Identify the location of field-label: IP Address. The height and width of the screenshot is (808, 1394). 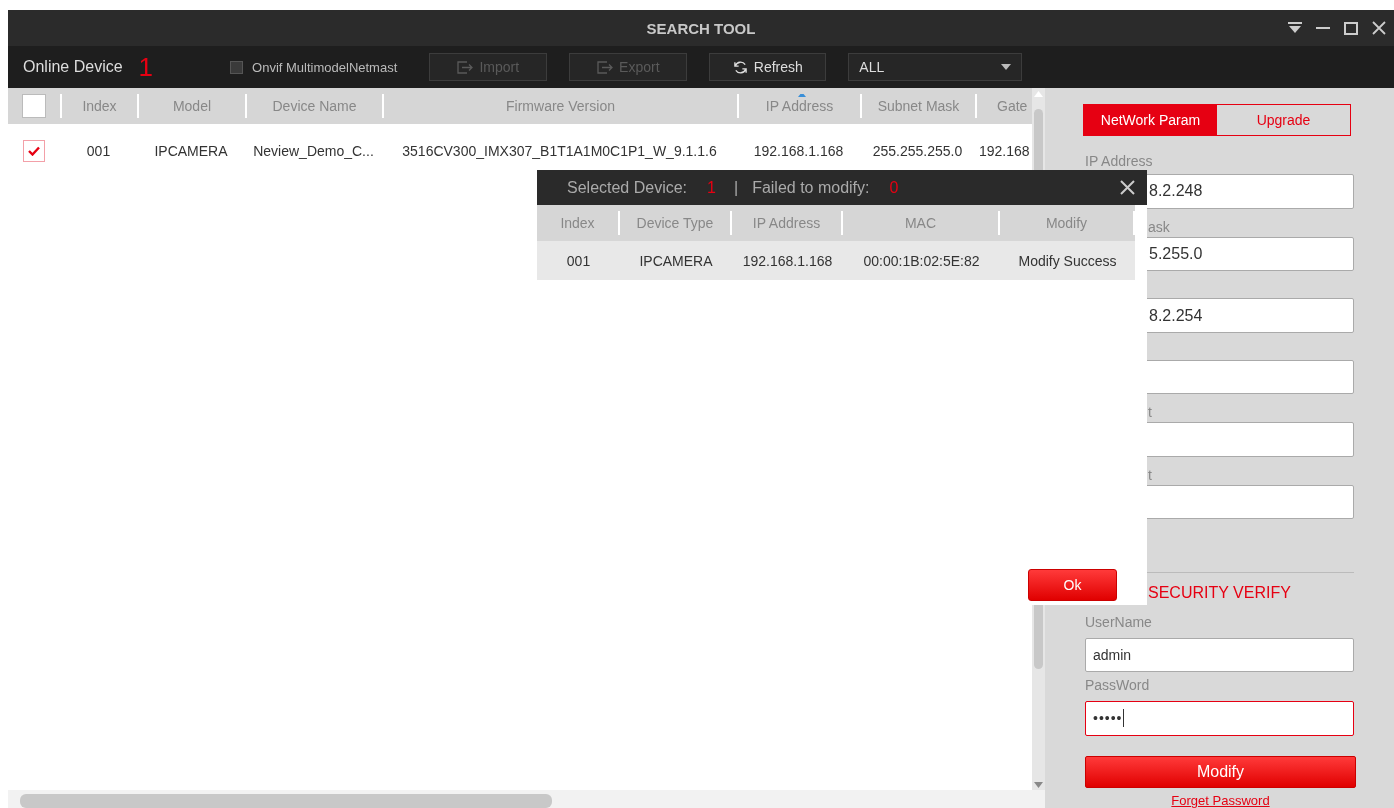
(1119, 161).